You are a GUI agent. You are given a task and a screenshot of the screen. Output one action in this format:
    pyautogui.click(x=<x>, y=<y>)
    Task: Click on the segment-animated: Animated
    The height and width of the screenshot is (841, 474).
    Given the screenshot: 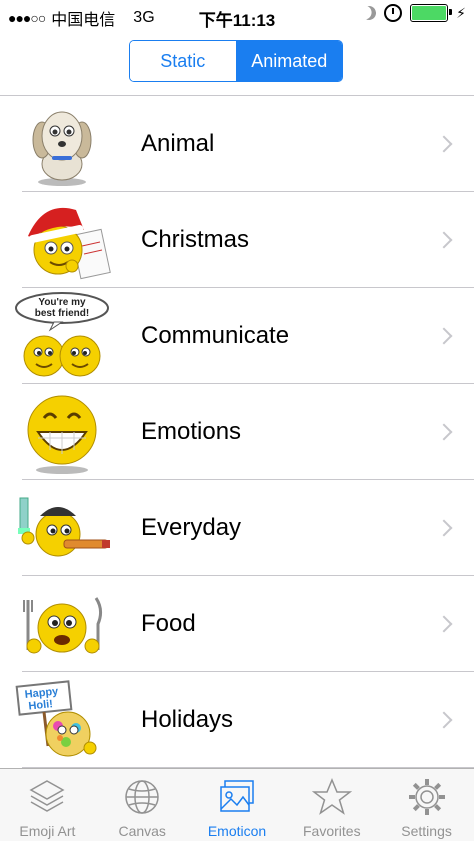 What is the action you would take?
    pyautogui.click(x=288, y=61)
    